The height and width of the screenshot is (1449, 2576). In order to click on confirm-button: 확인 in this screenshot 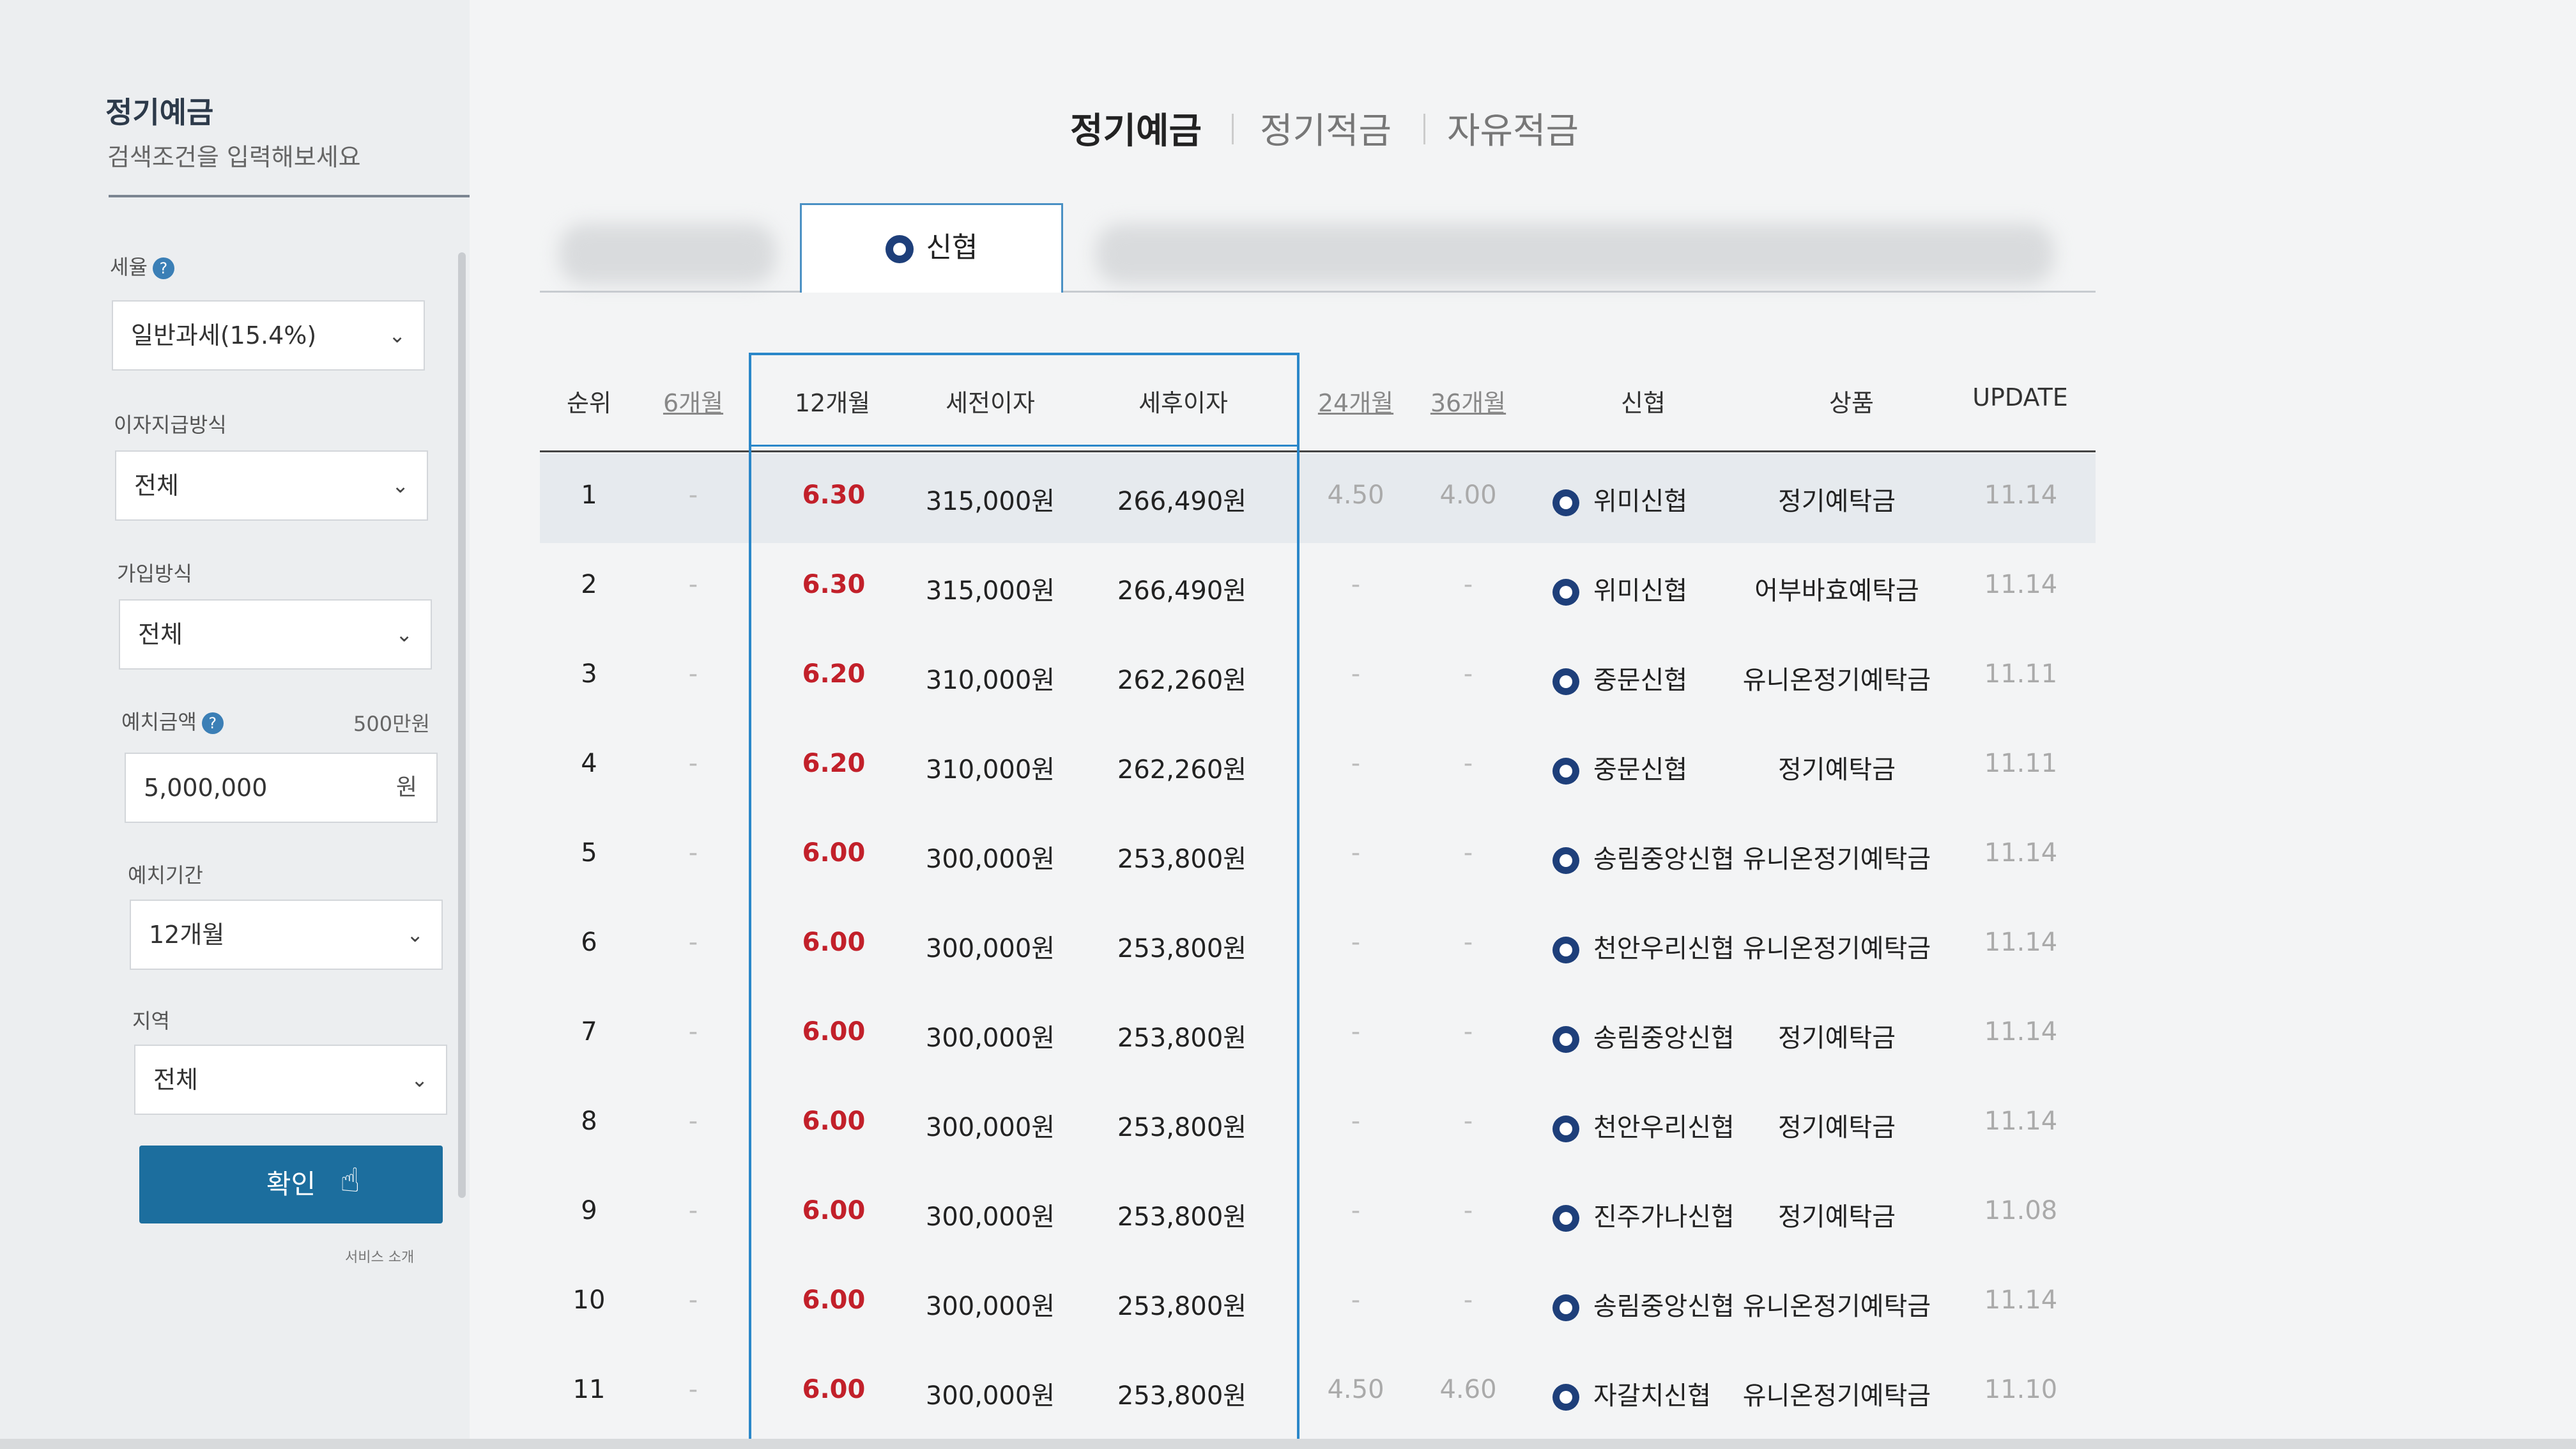, I will do `click(291, 1184)`.